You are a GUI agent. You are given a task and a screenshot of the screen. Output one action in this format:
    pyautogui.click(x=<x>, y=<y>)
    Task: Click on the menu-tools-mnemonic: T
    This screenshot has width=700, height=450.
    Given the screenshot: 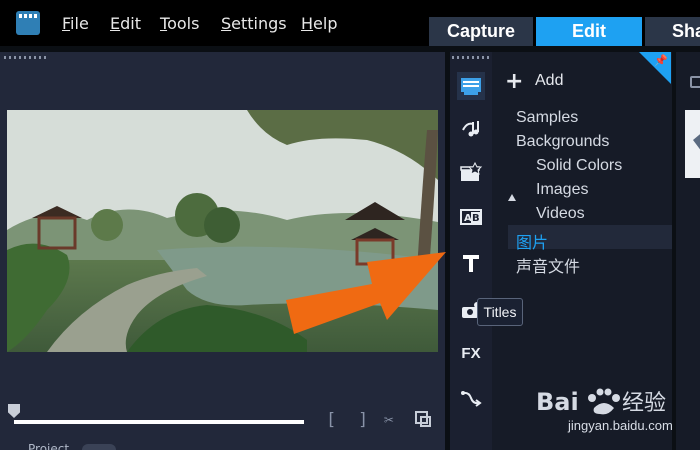 What is the action you would take?
    pyautogui.click(x=164, y=23)
    